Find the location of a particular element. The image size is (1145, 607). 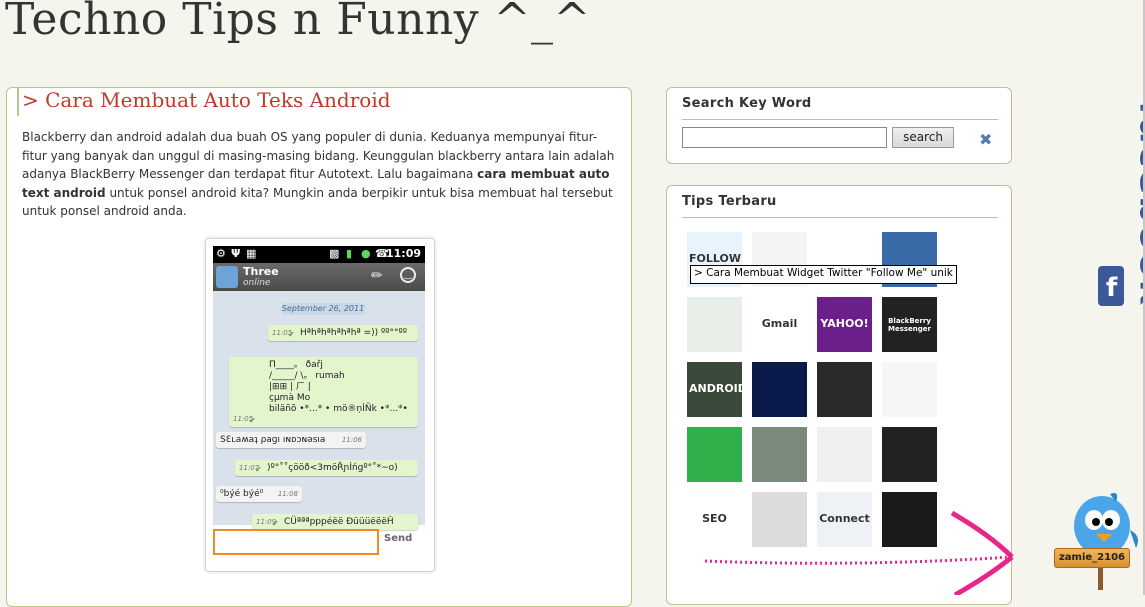

whatsapp-icon: ● is located at coordinates (366, 253).